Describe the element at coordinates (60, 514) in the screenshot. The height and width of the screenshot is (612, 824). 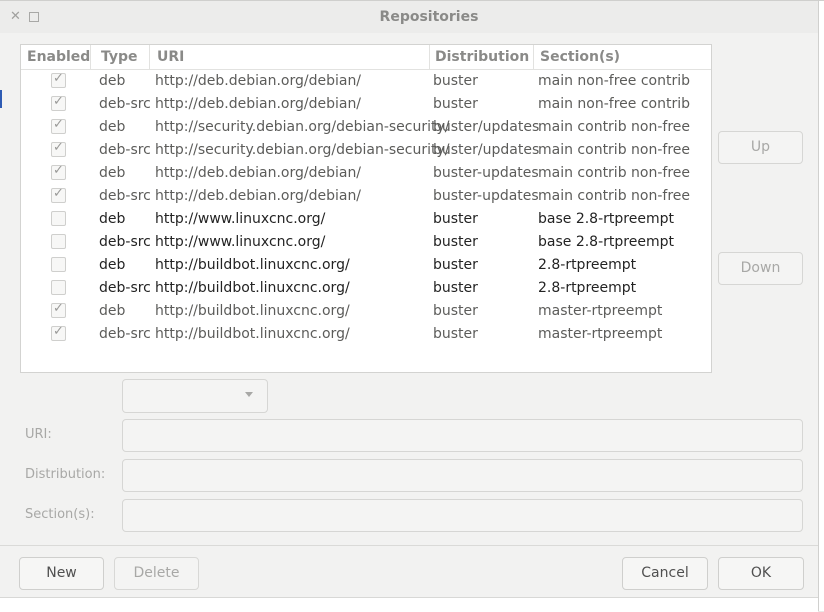
I see `sections-label: Section(s):` at that location.